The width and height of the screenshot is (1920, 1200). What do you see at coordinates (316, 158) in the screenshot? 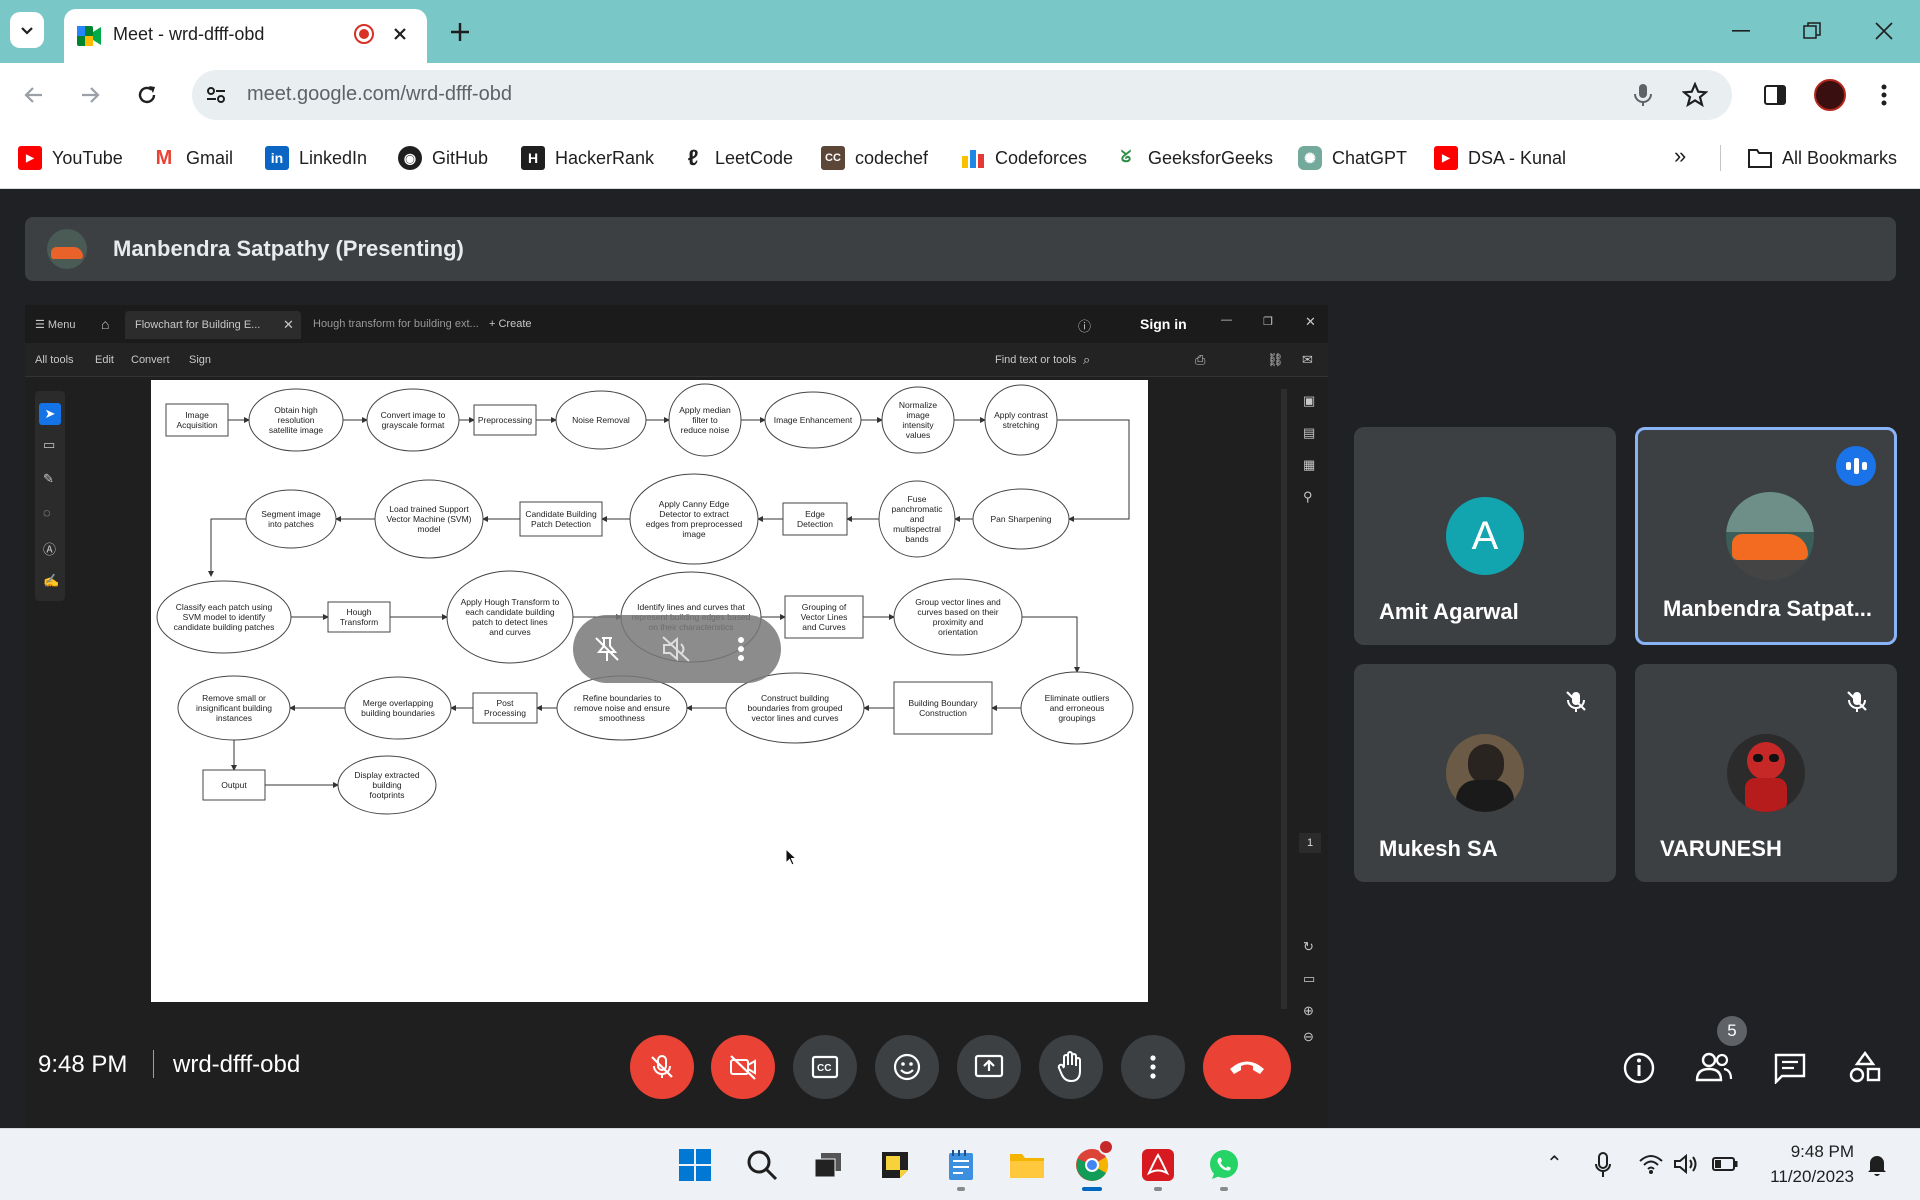
I see `bookmark-linkedin: in LinkedIn` at bounding box center [316, 158].